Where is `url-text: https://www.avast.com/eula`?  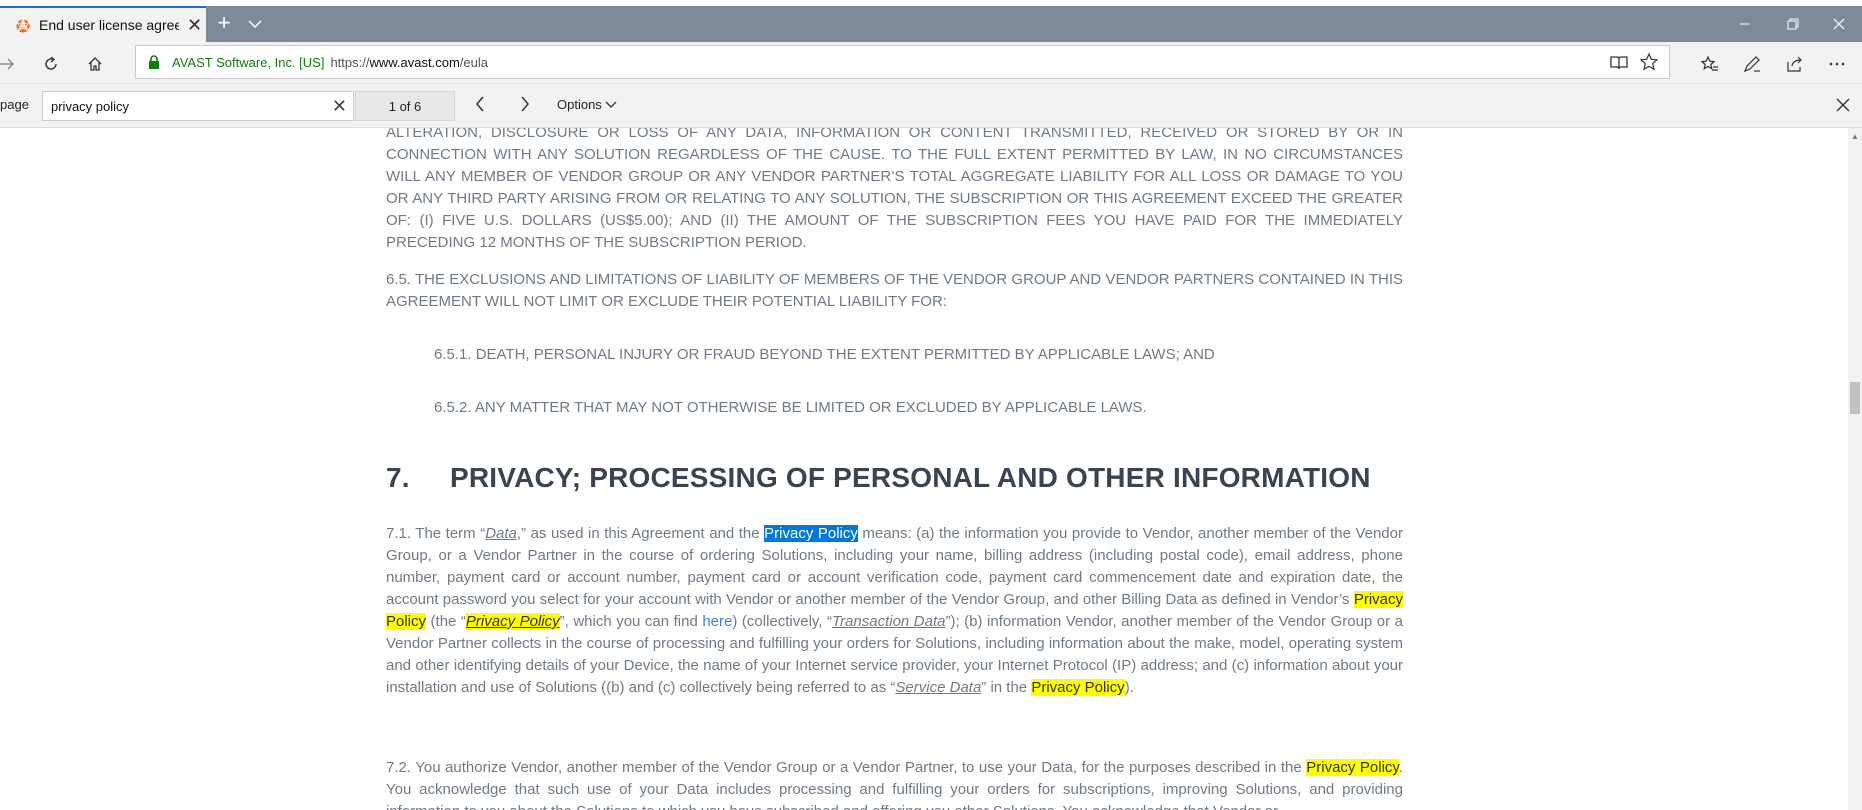 url-text: https://www.avast.com/eula is located at coordinates (409, 62).